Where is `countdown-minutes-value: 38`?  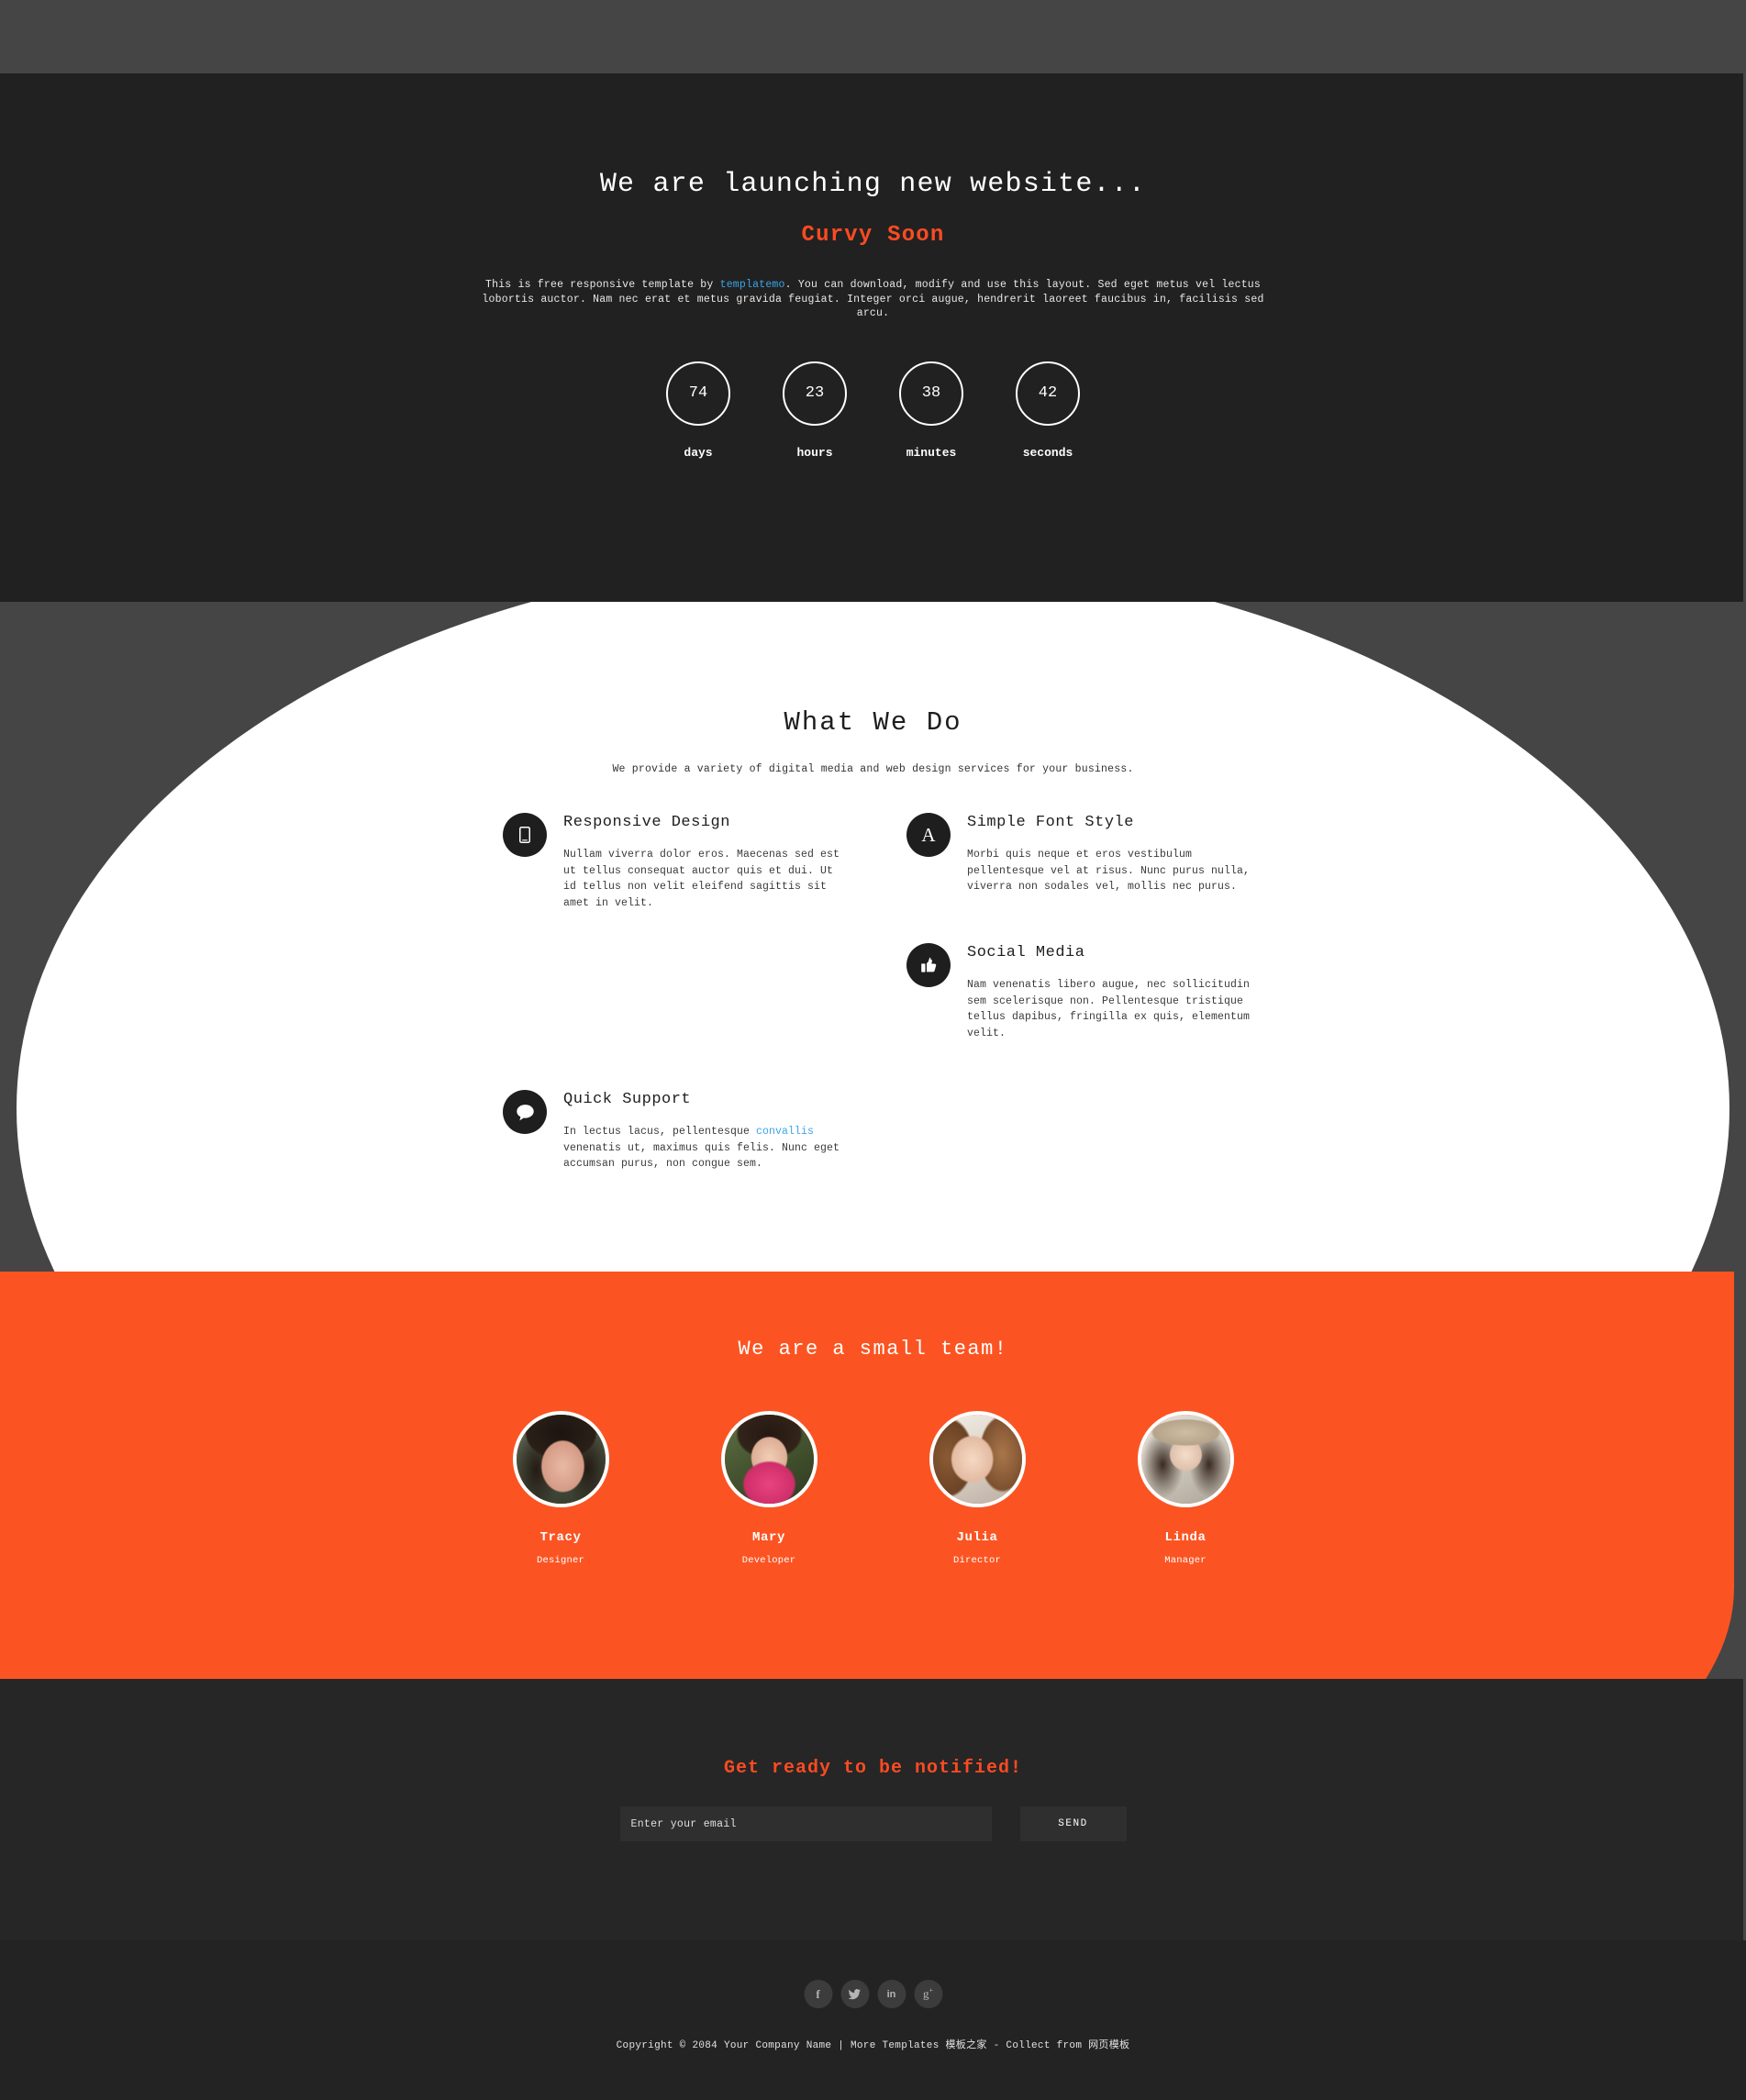 countdown-minutes-value: 38 is located at coordinates (931, 394).